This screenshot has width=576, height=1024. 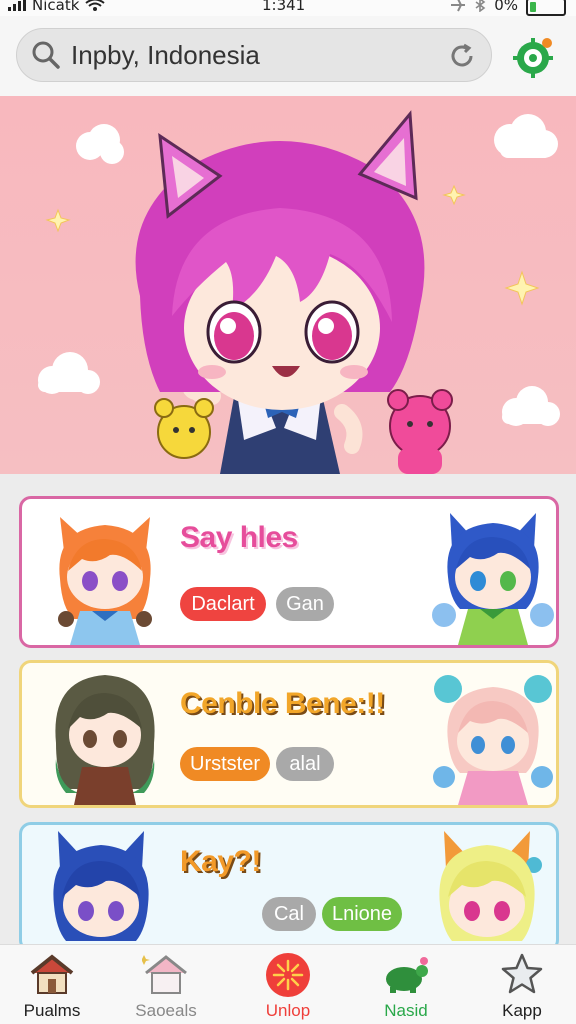 I want to click on nav-item-unlop: Unlop, so click(x=288, y=984).